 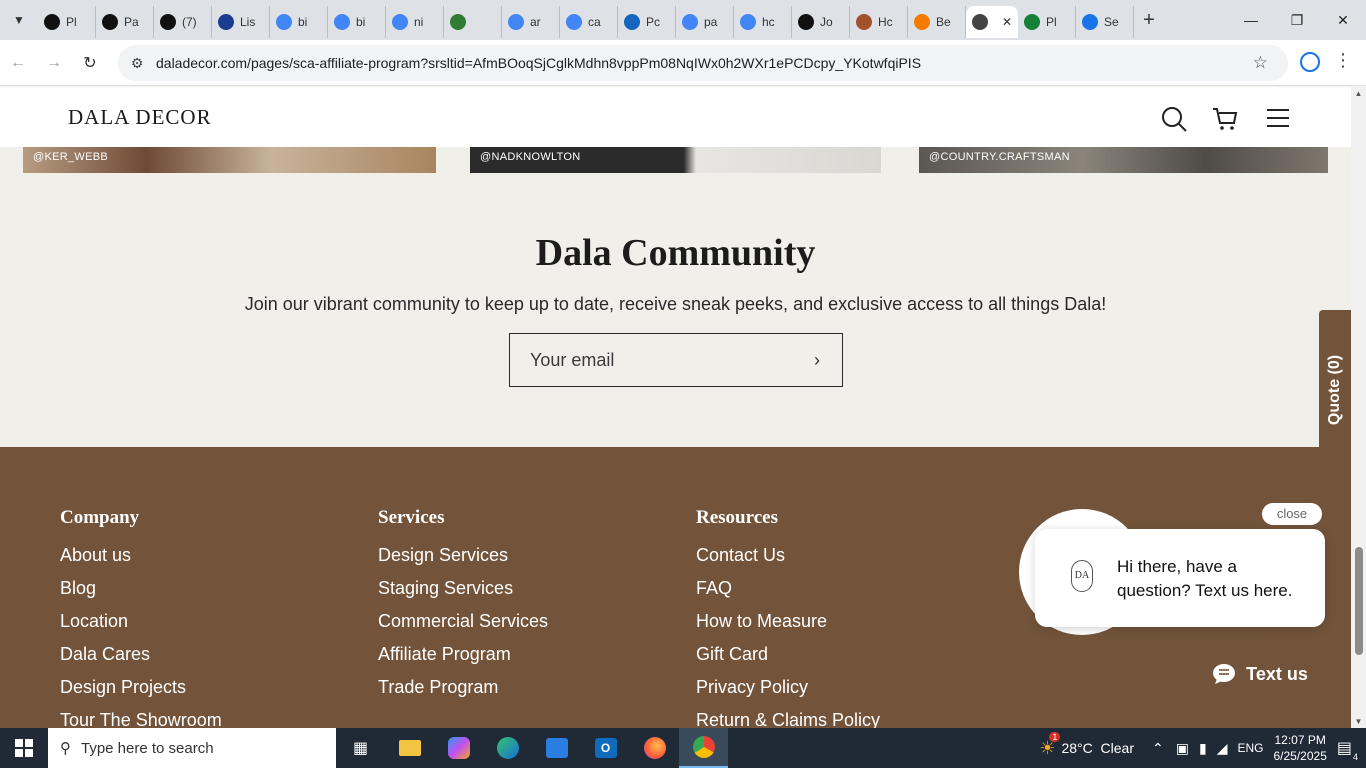 What do you see at coordinates (1225, 119) in the screenshot?
I see `cart-icon` at bounding box center [1225, 119].